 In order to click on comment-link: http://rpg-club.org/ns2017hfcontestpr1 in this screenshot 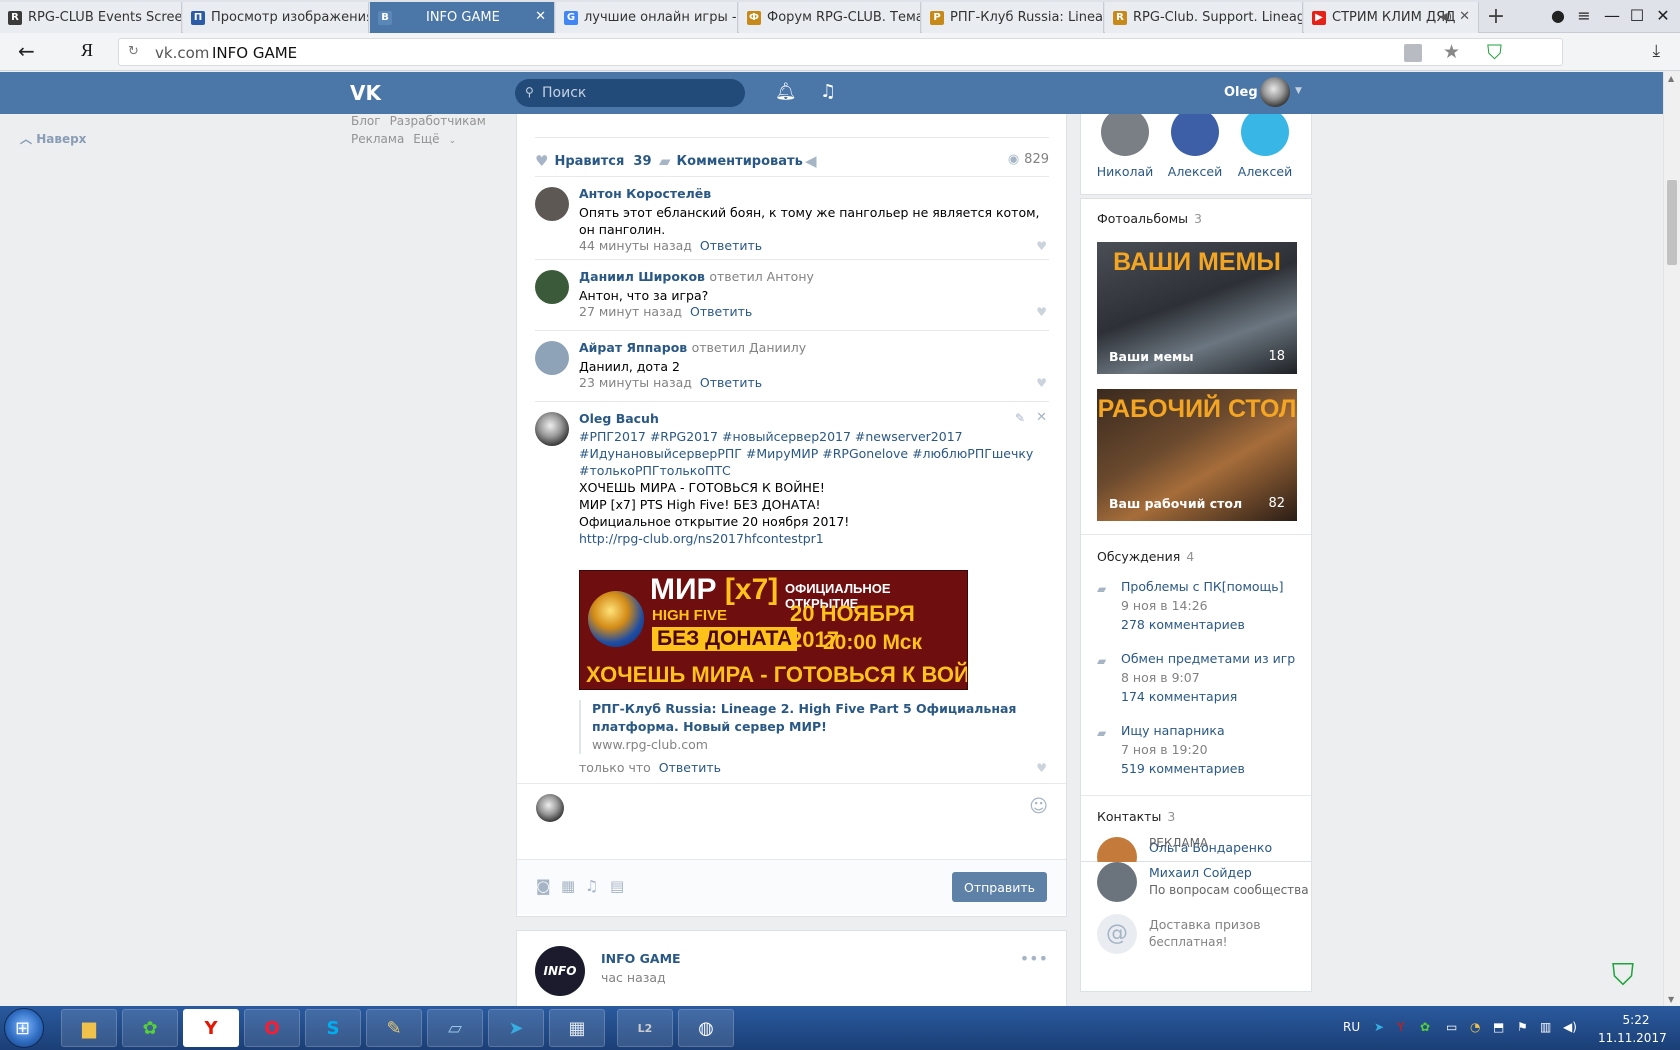, I will do `click(811, 538)`.